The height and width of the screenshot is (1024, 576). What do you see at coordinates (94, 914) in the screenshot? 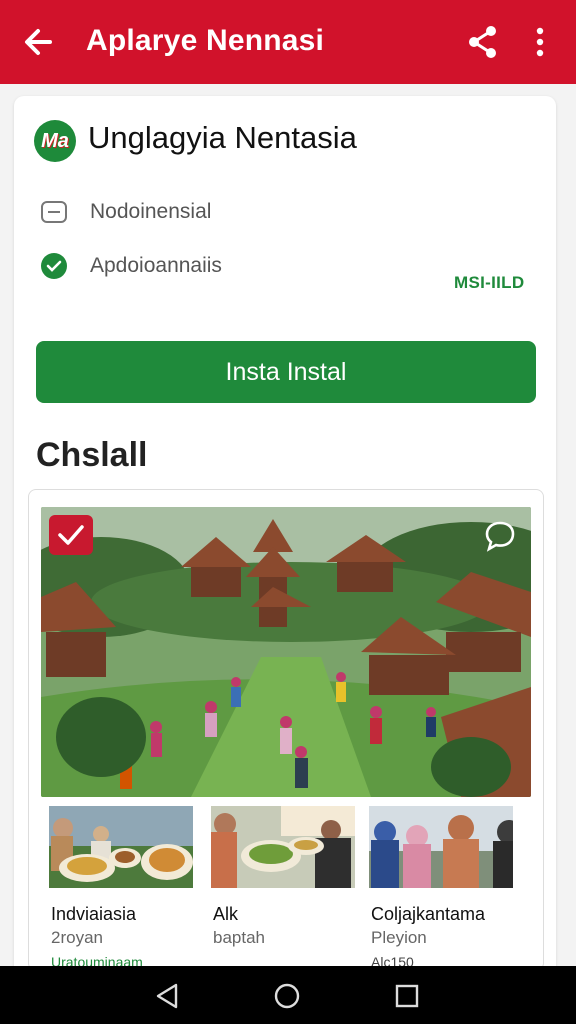
I see `item-title: Indviaiasia` at bounding box center [94, 914].